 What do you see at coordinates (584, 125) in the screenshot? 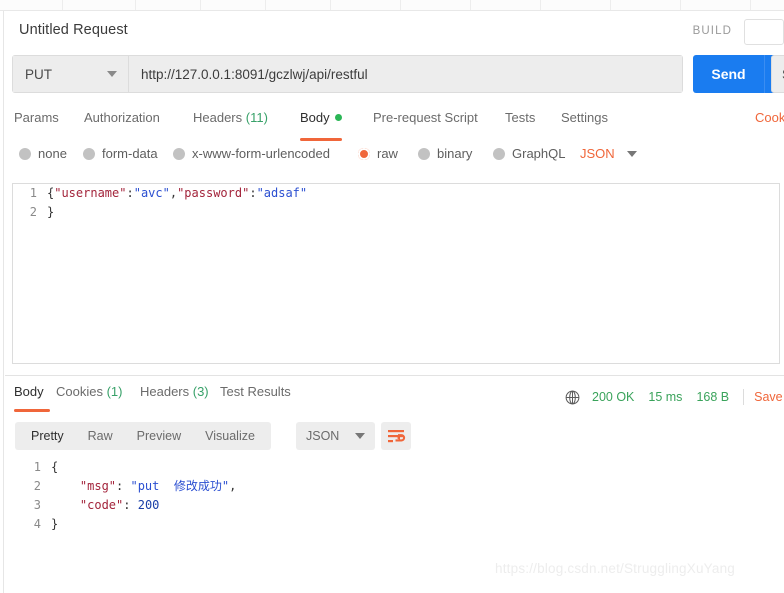
I see `request-tab-settings: Settings` at bounding box center [584, 125].